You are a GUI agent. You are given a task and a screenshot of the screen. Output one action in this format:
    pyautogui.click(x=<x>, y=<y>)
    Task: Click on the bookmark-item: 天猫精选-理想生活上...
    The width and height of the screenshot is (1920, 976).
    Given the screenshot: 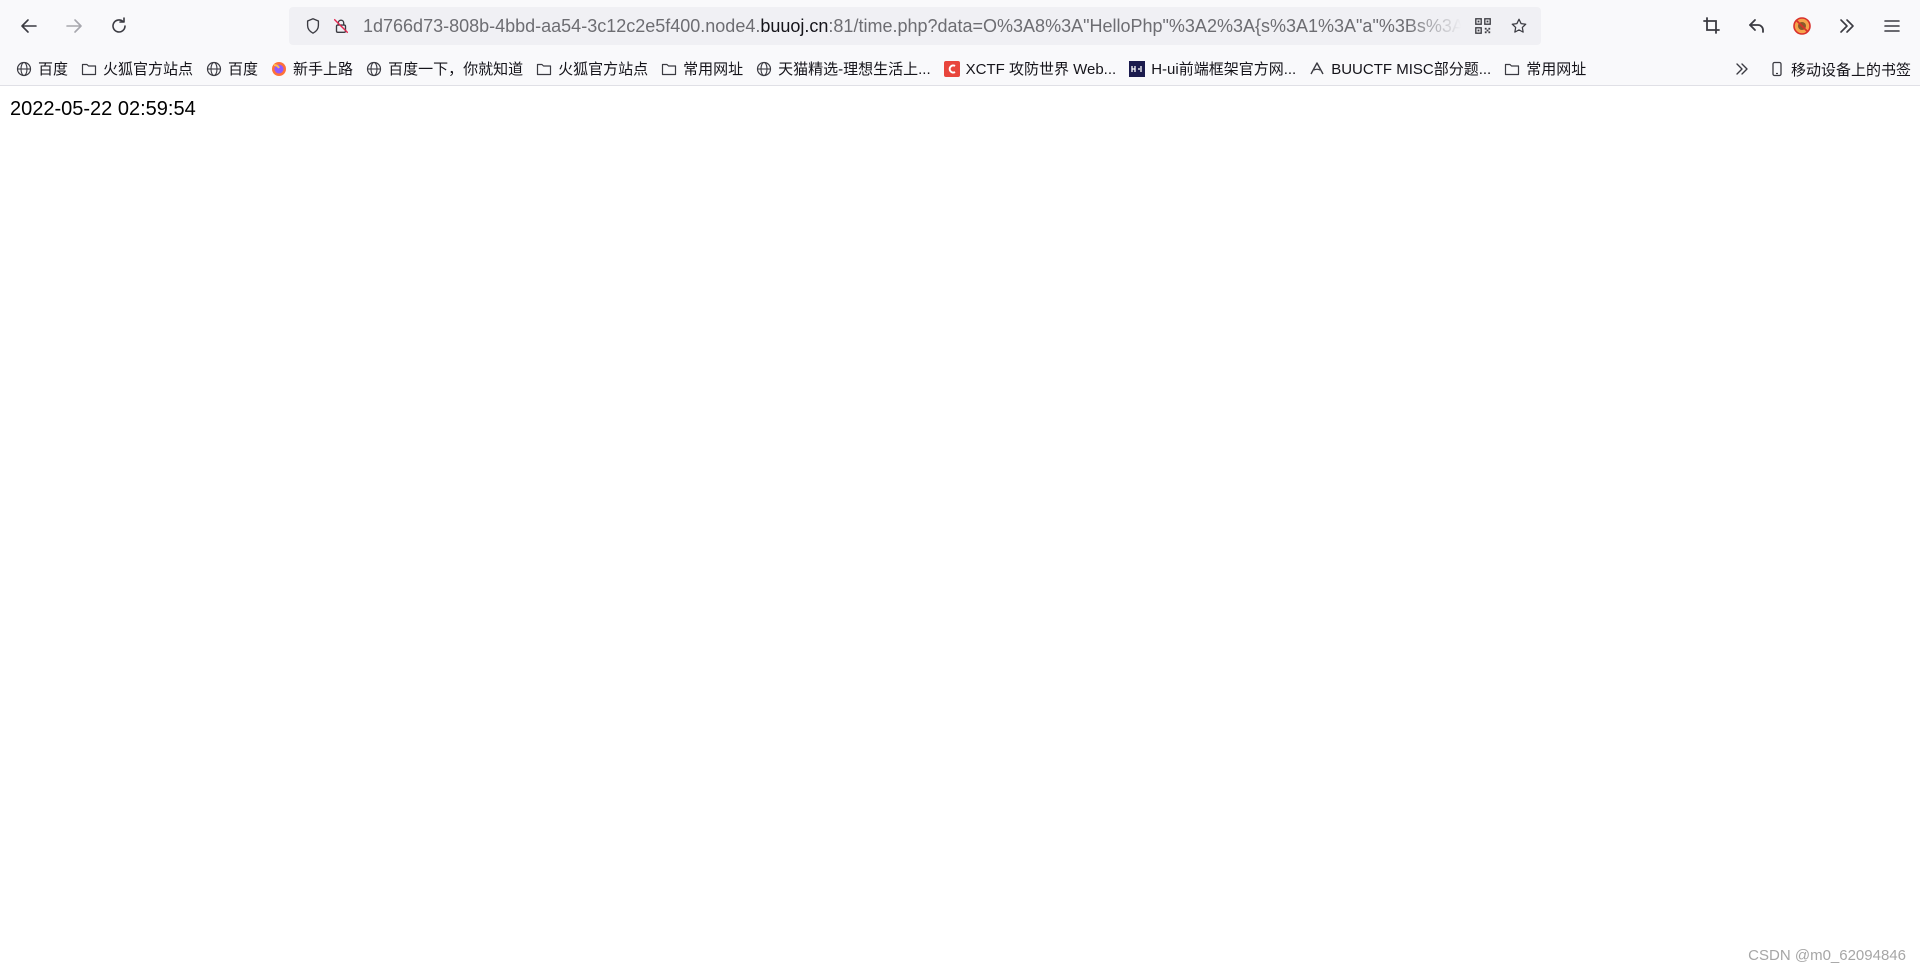 What is the action you would take?
    pyautogui.click(x=843, y=69)
    